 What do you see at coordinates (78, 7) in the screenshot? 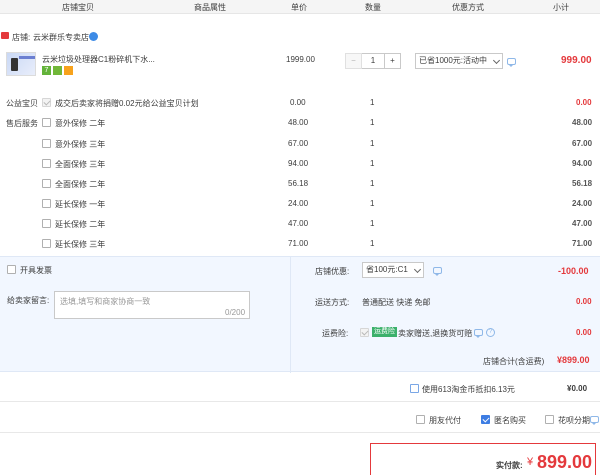
I see `header-shop-item: 店铺宝贝` at bounding box center [78, 7].